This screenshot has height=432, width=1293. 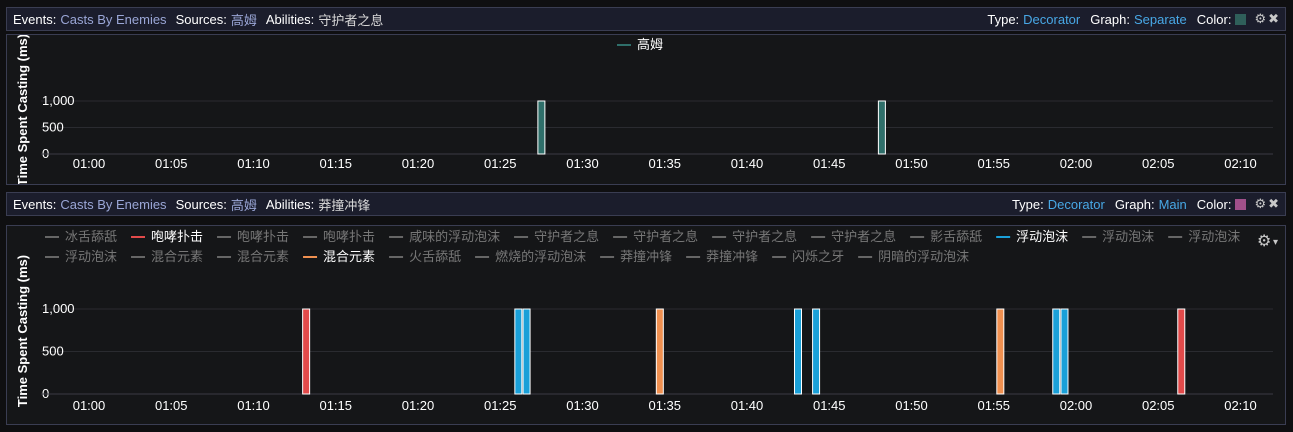 I want to click on graph-label: Graph:, so click(x=1110, y=19).